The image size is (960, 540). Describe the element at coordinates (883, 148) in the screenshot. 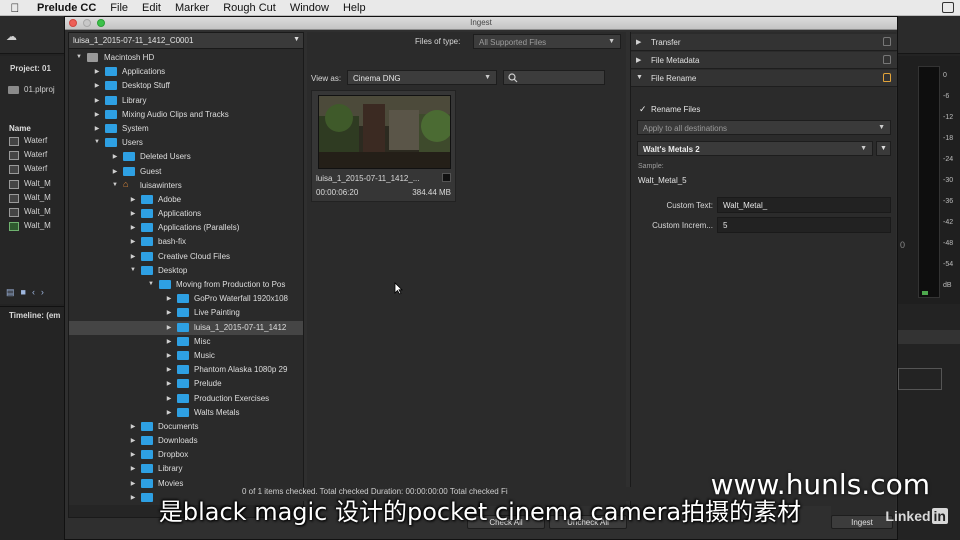

I see `preset-menu-button: ▼` at that location.